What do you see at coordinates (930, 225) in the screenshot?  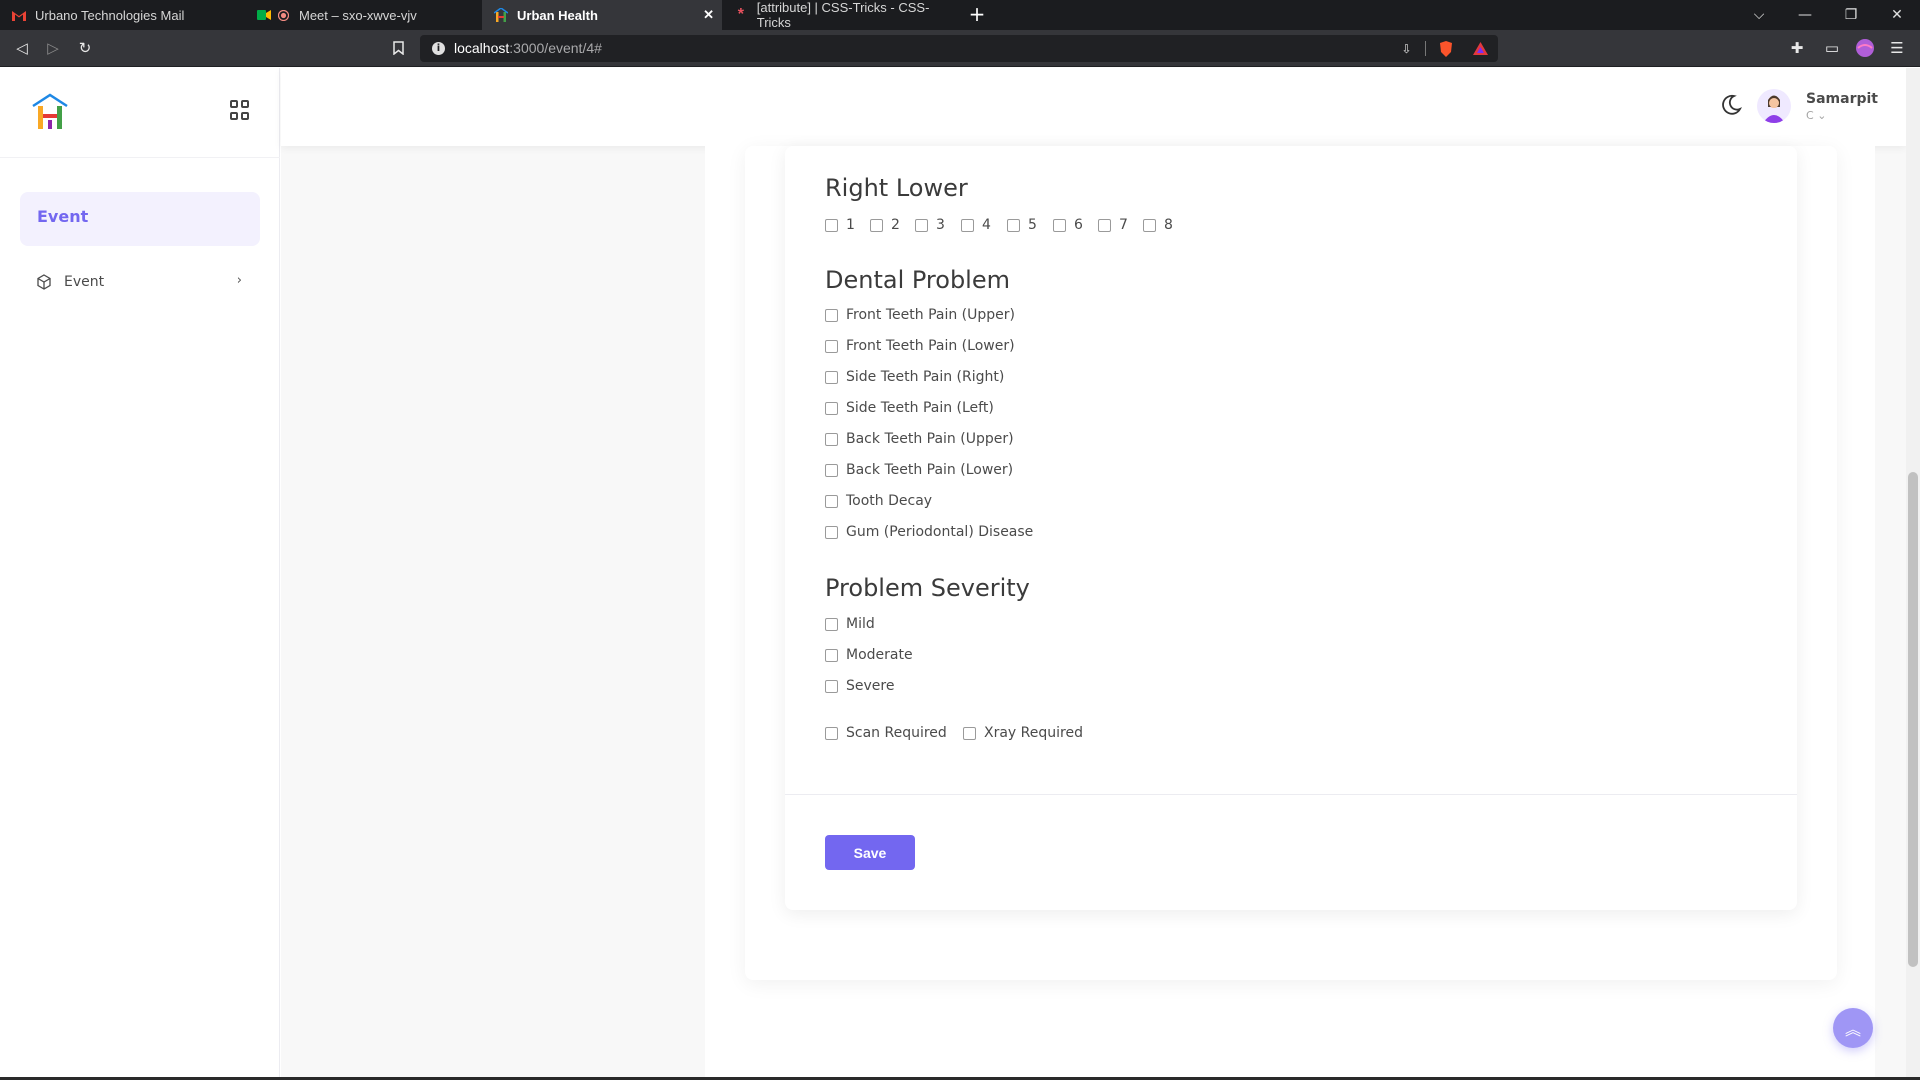 I see `tooth-checkbox-3: 3` at bounding box center [930, 225].